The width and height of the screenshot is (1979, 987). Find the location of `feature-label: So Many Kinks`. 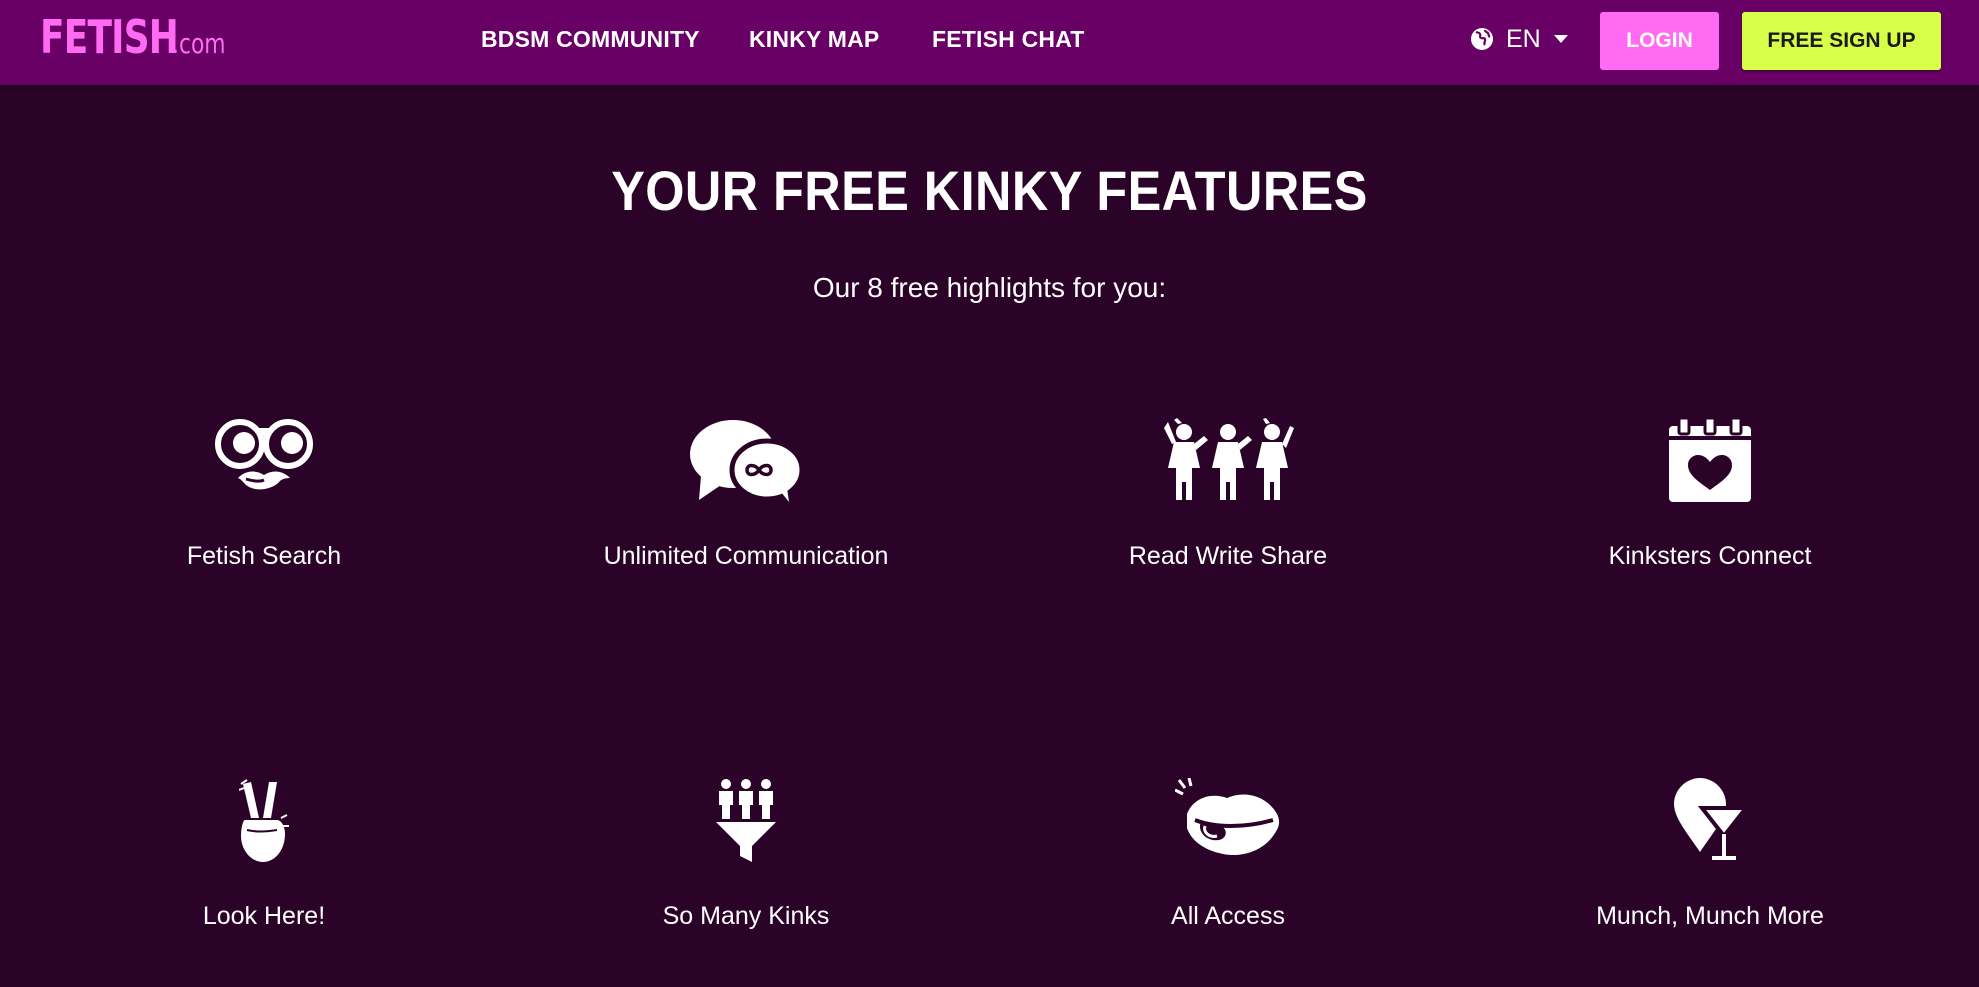

feature-label: So Many Kinks is located at coordinates (746, 916).